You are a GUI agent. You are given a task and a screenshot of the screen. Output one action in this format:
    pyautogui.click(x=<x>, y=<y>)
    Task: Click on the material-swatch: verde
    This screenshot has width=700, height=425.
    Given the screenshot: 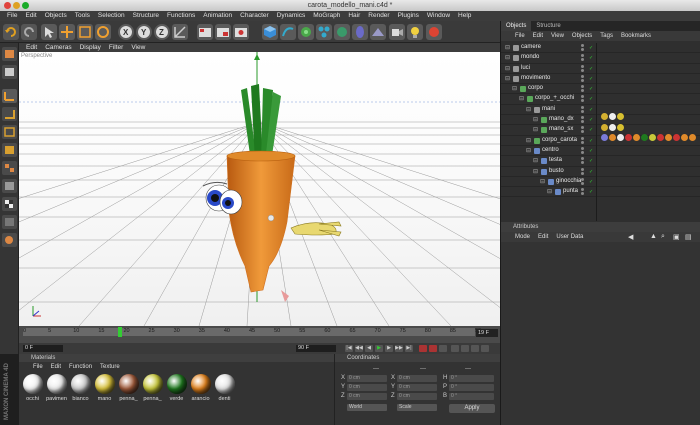 What is the action you would take?
    pyautogui.click(x=176, y=389)
    